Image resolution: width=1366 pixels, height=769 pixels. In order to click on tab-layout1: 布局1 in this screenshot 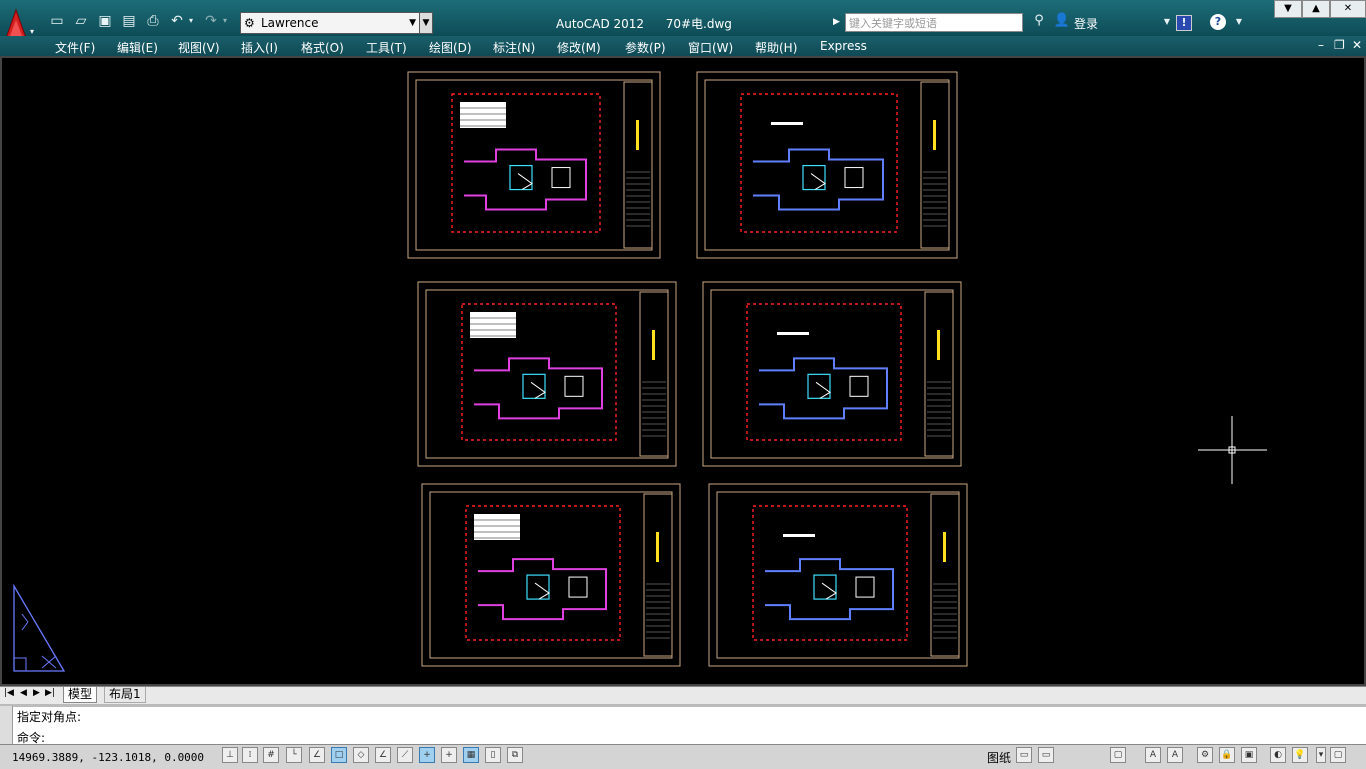, I will do `click(125, 695)`.